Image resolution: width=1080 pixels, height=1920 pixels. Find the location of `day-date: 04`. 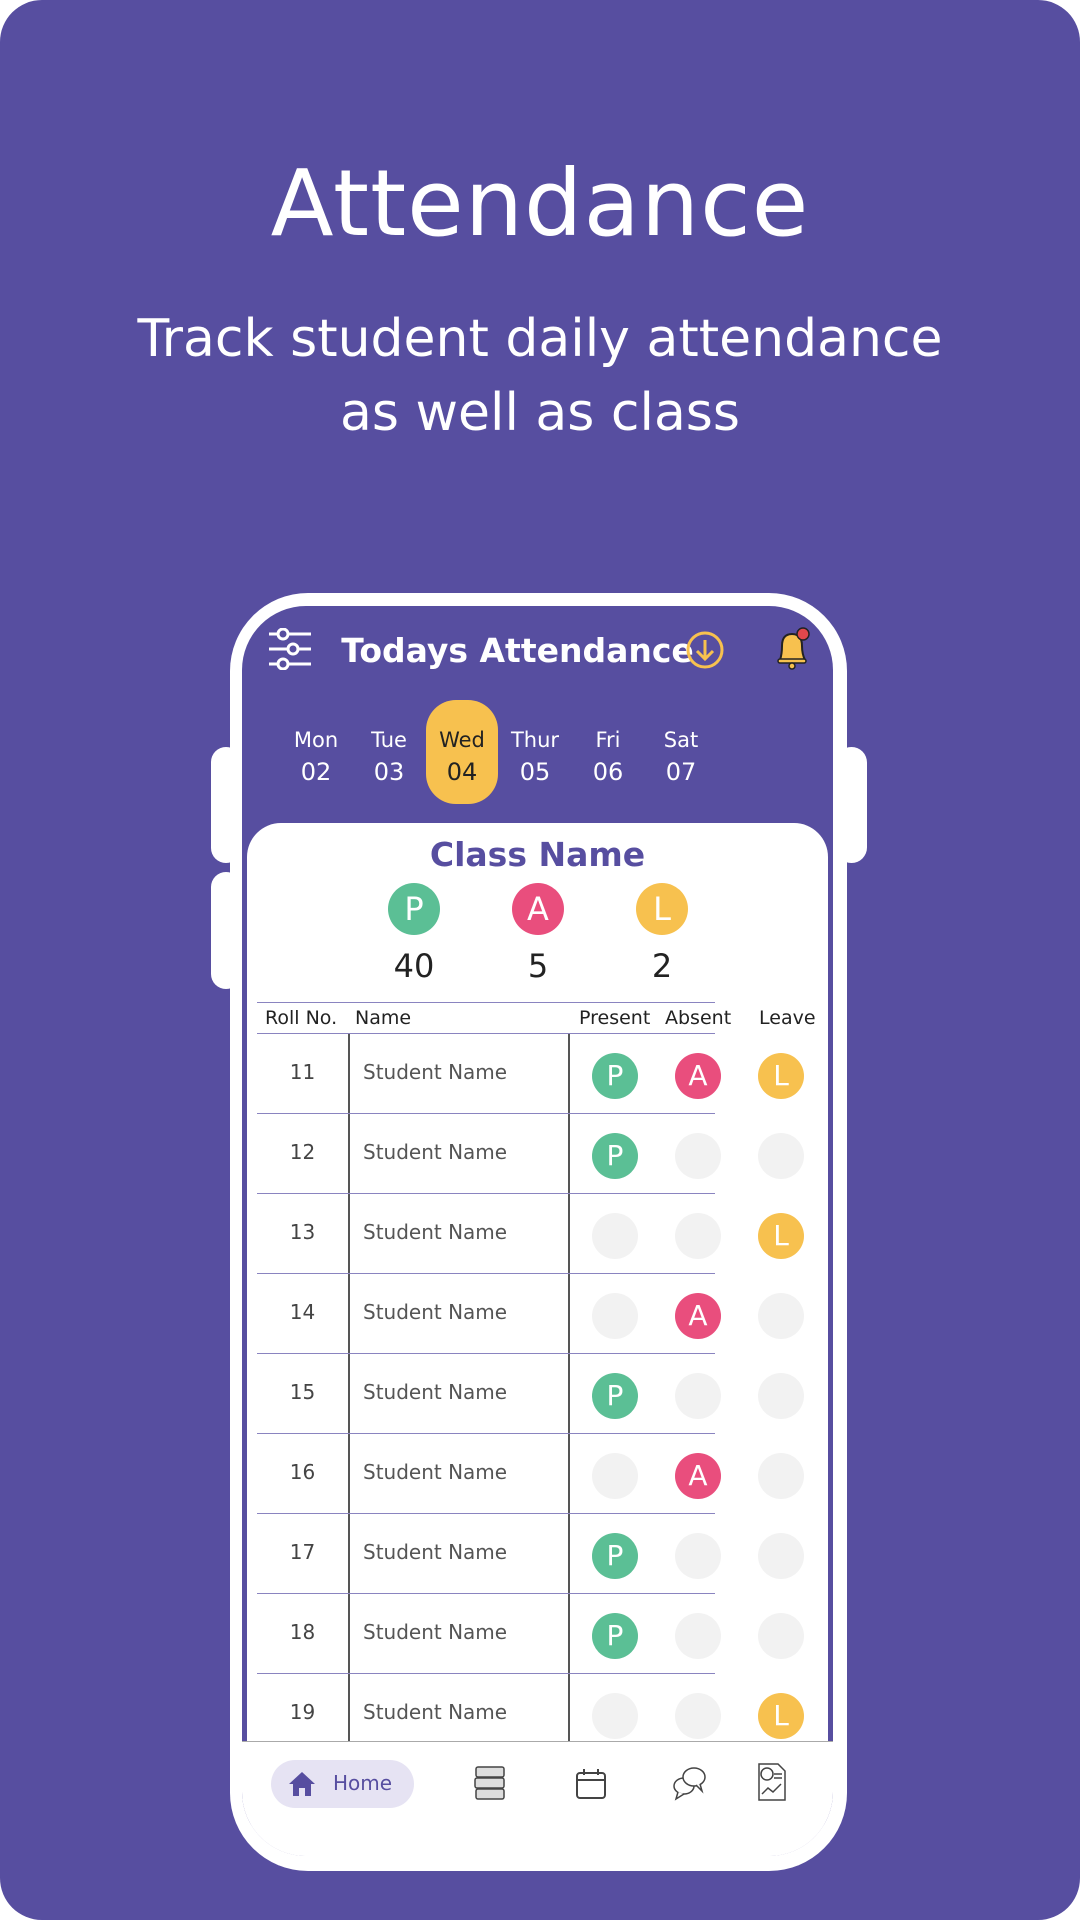

day-date: 04 is located at coordinates (462, 772).